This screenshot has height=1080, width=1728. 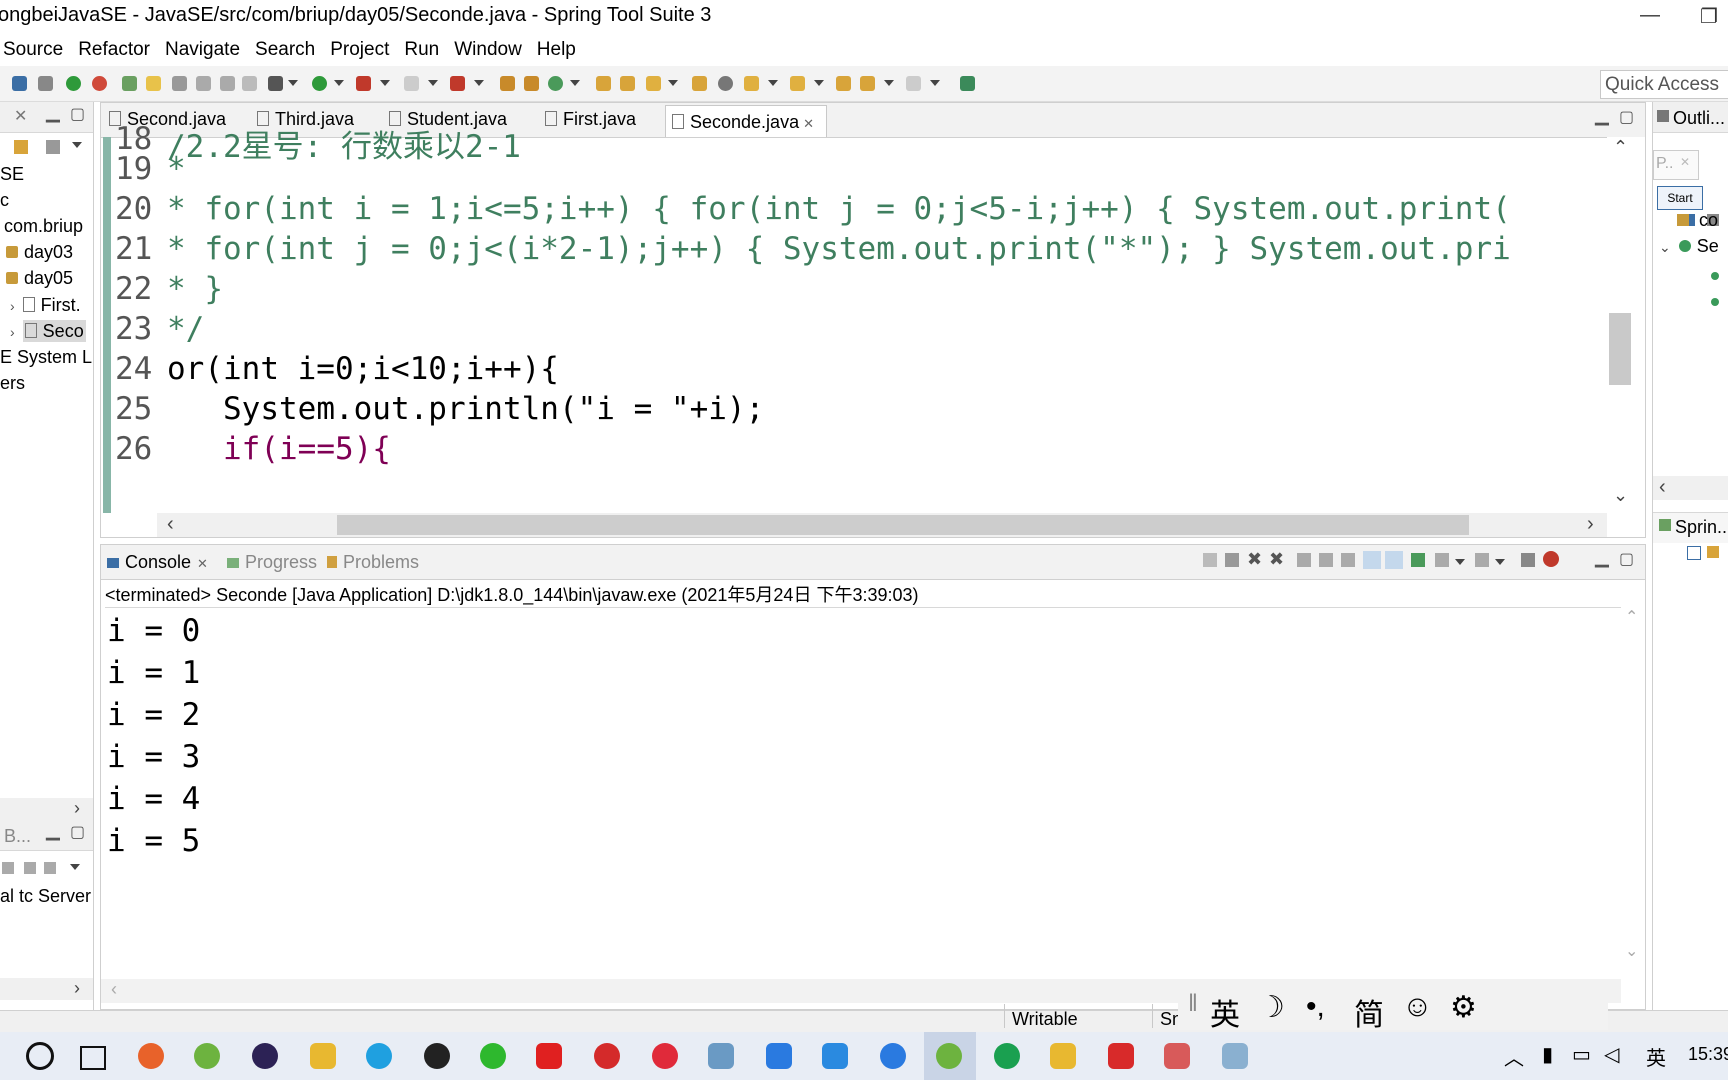 I want to click on code-line: /2.2星号: 行数乘以2-1, so click(x=344, y=143).